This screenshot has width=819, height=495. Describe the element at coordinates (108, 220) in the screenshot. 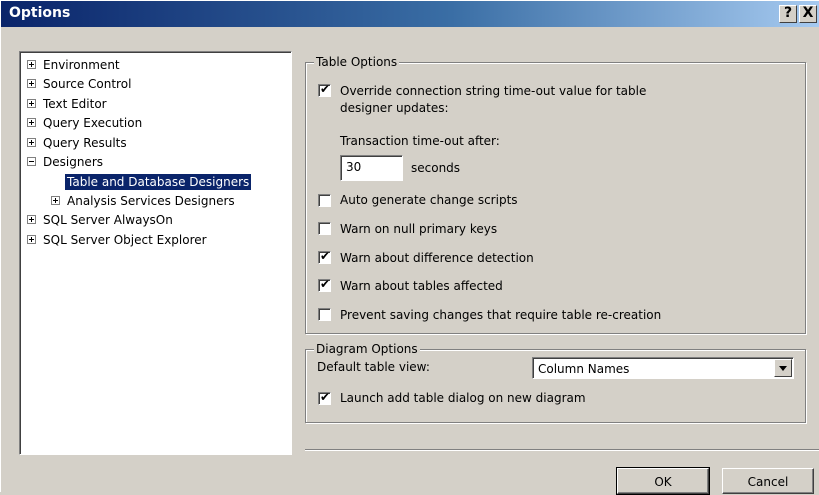

I see `tree-item-label: SQL Server AlwaysOn` at that location.